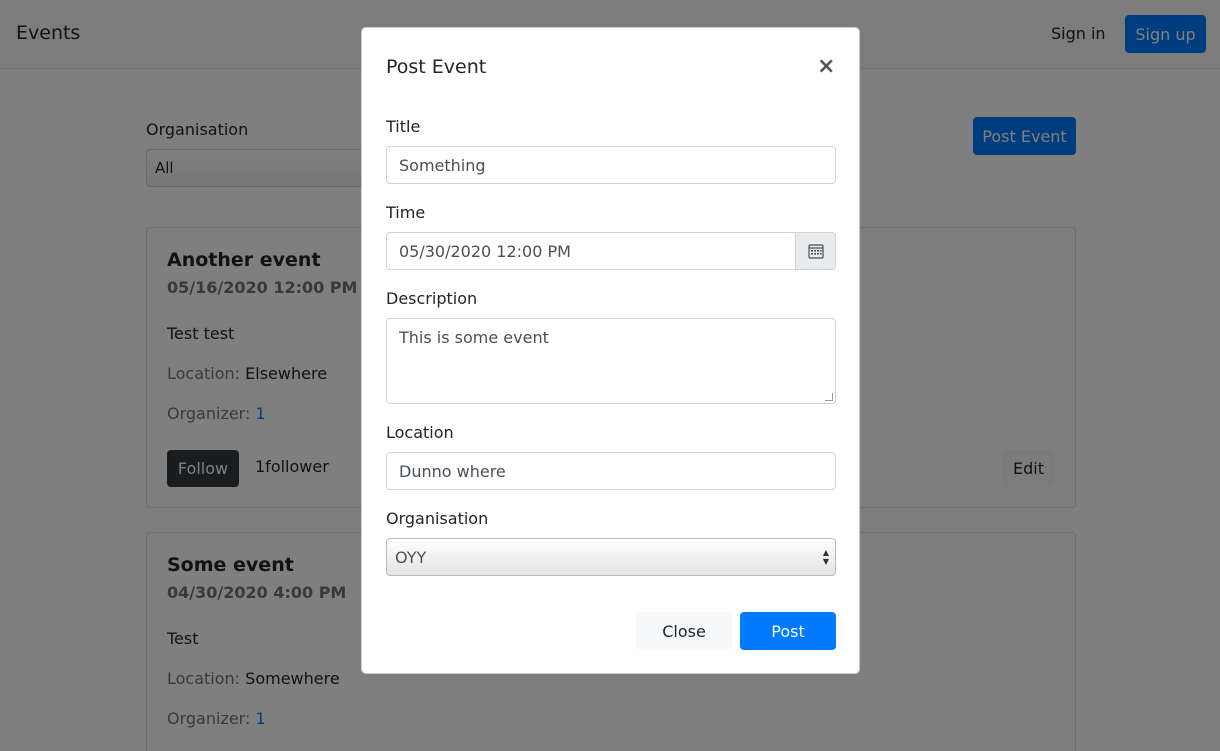 The height and width of the screenshot is (751, 1220). I want to click on calendar-button, so click(815, 251).